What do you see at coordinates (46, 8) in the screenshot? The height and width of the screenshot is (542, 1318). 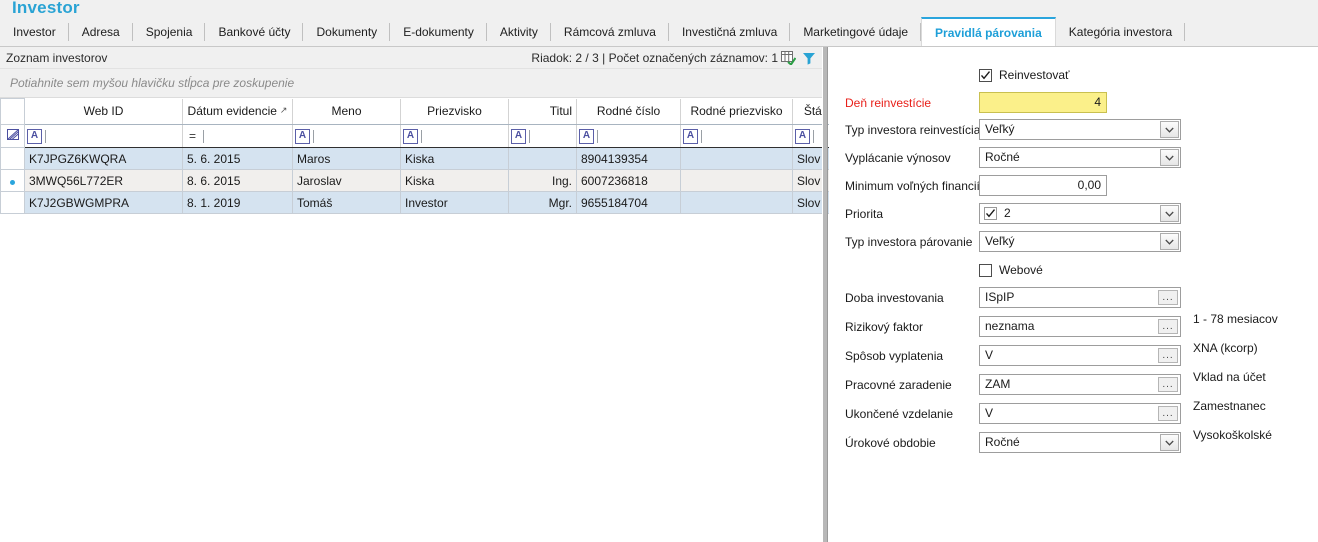 I see `page-title: Investor` at bounding box center [46, 8].